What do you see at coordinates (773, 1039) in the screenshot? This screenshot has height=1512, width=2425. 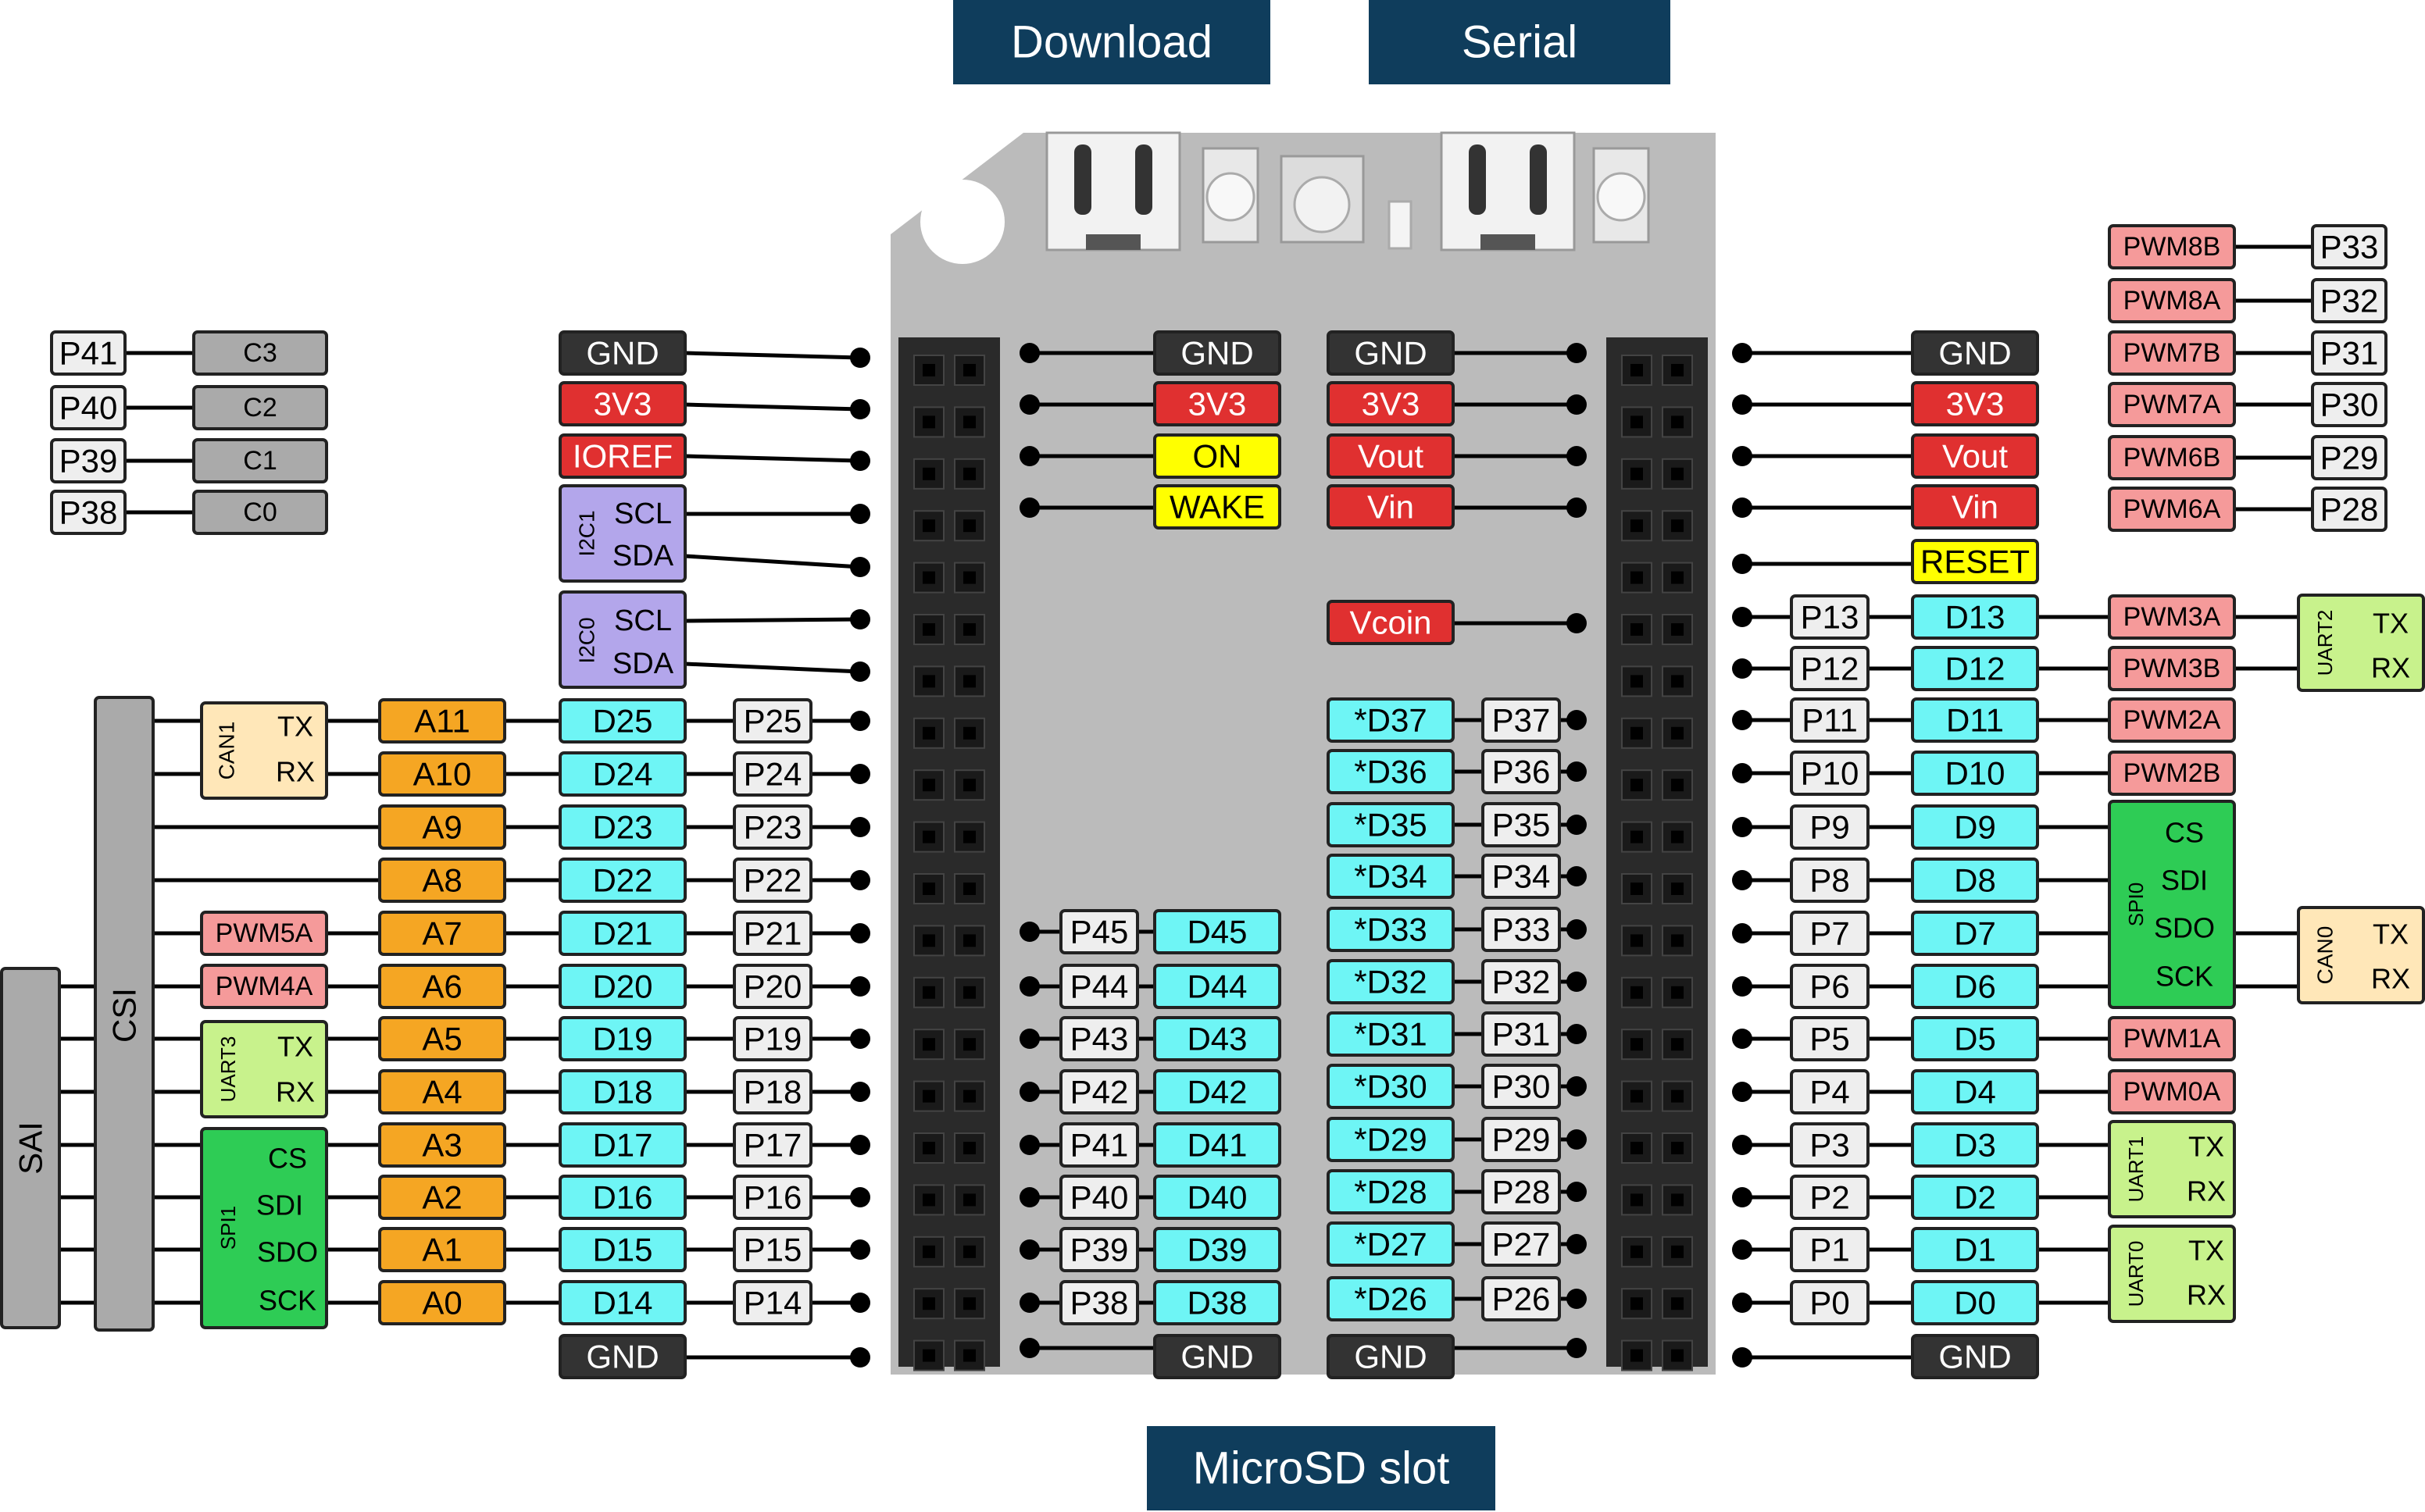 I see `pin-label-text: P19` at bounding box center [773, 1039].